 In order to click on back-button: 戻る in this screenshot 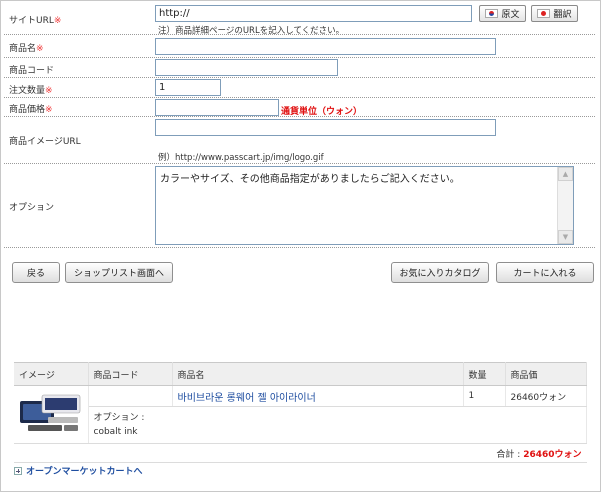, I will do `click(36, 272)`.